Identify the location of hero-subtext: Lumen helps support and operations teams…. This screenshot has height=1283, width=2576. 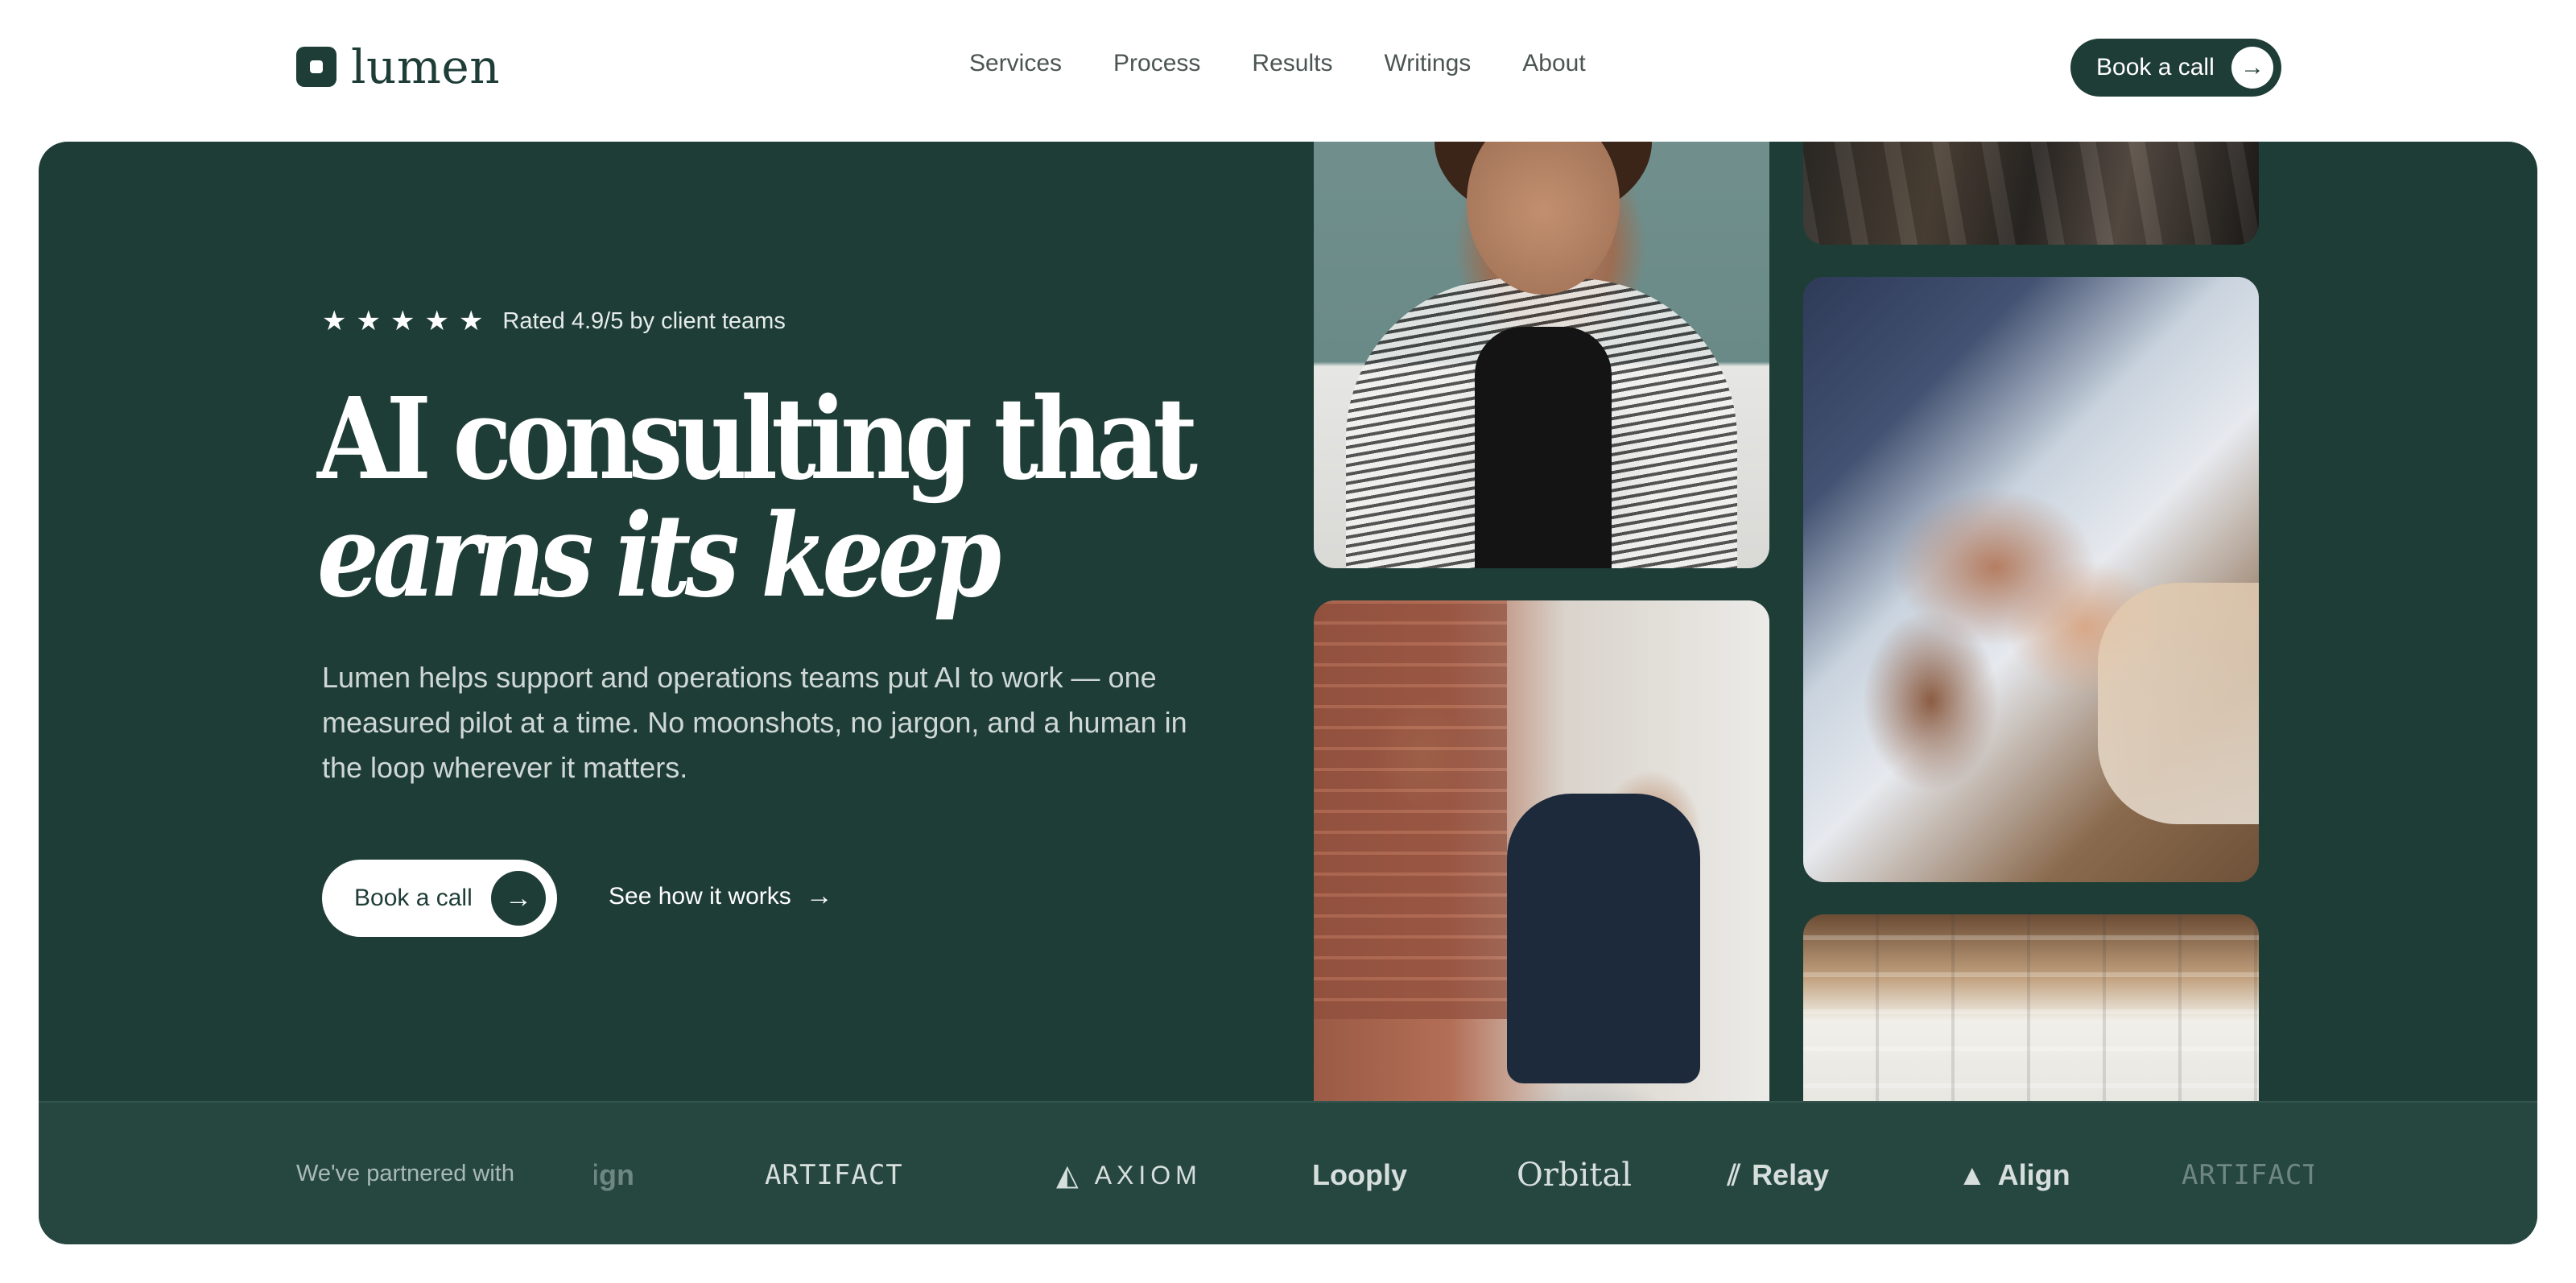
(754, 722).